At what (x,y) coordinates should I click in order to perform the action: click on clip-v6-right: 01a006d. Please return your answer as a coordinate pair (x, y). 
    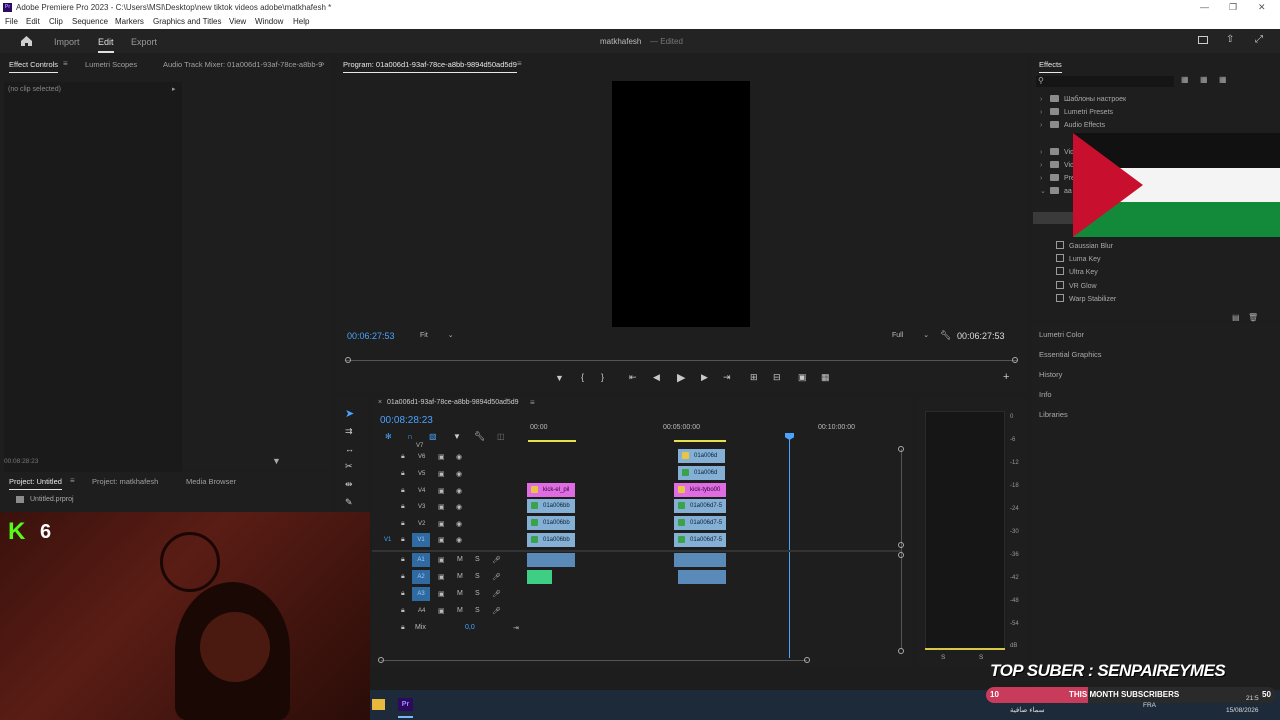
    Looking at the image, I should click on (701, 456).